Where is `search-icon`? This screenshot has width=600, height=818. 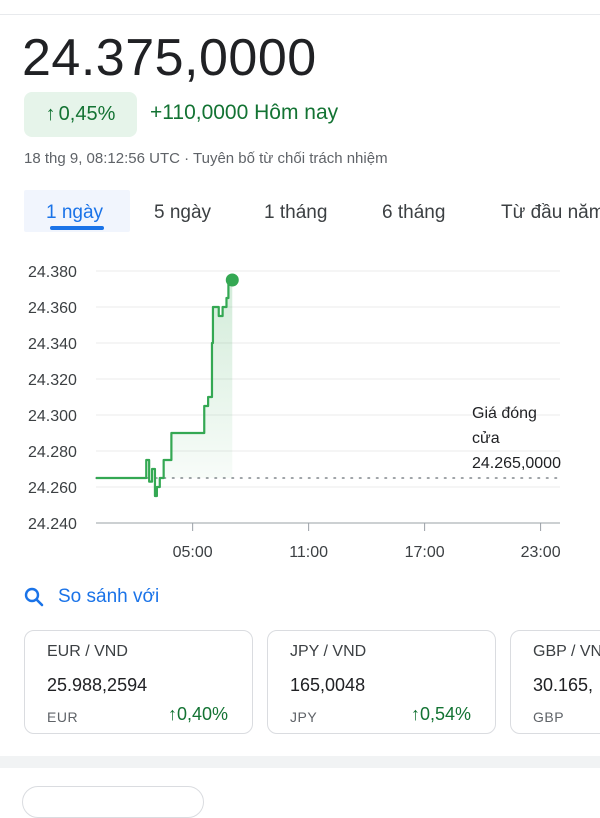
search-icon is located at coordinates (34, 597).